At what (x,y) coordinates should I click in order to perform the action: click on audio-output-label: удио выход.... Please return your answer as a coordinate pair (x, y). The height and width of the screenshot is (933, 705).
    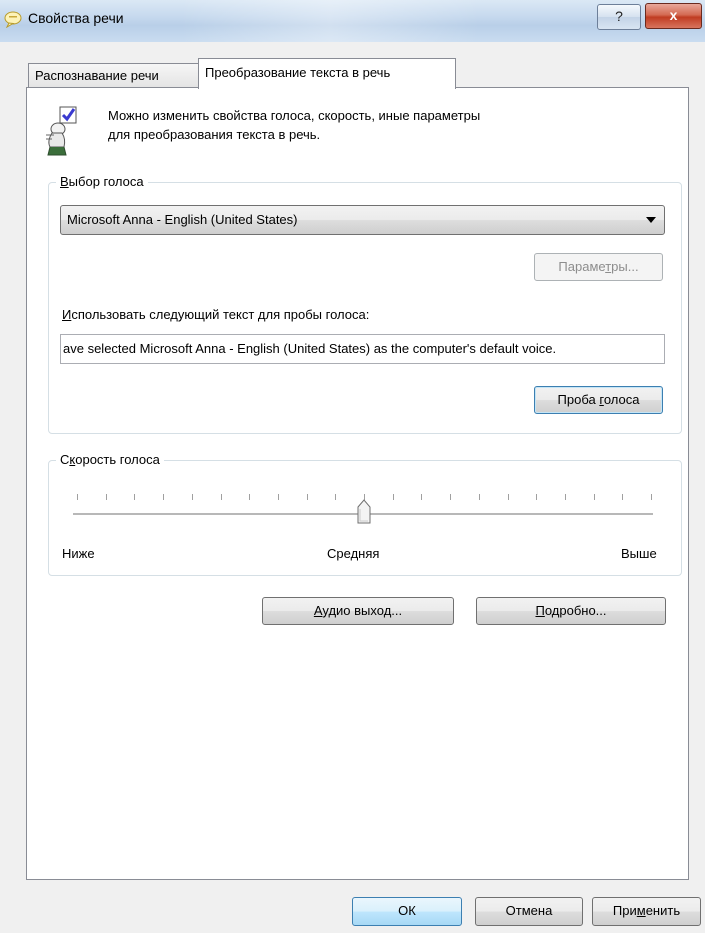
    Looking at the image, I should click on (362, 610).